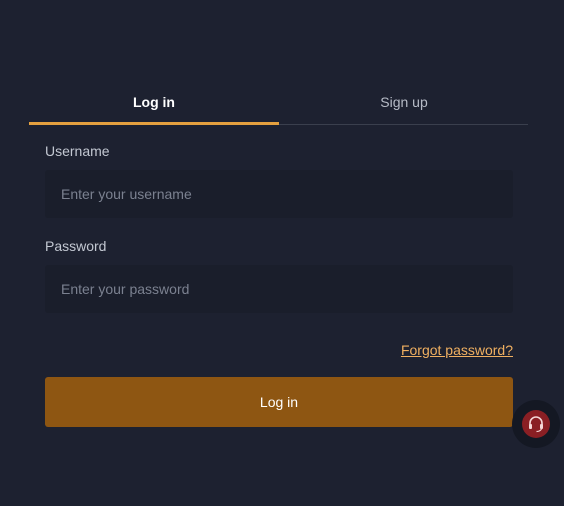 The width and height of the screenshot is (564, 506). I want to click on username-input, so click(279, 194).